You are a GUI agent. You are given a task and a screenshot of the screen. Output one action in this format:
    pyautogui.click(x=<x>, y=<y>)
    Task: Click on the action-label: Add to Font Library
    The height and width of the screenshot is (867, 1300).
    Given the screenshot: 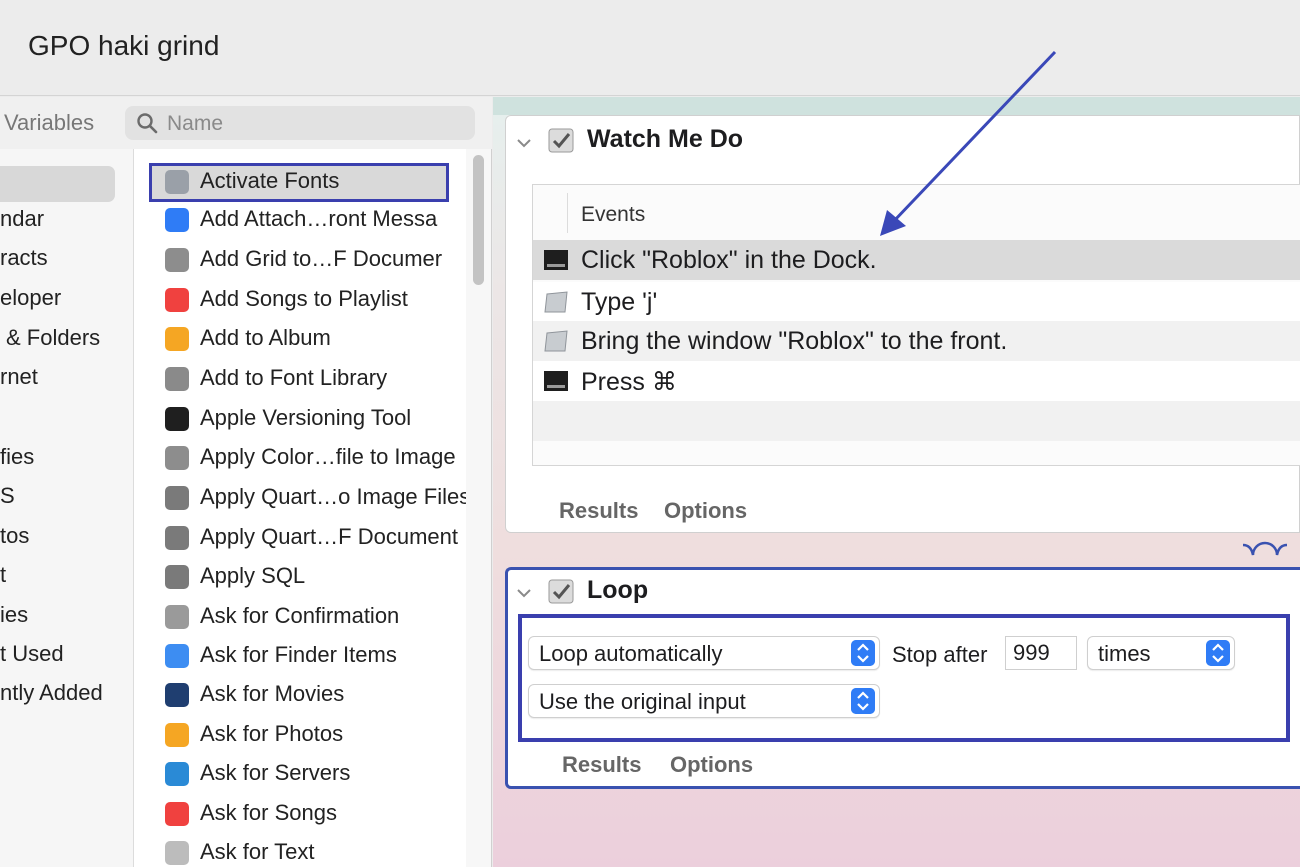 What is the action you would take?
    pyautogui.click(x=294, y=377)
    